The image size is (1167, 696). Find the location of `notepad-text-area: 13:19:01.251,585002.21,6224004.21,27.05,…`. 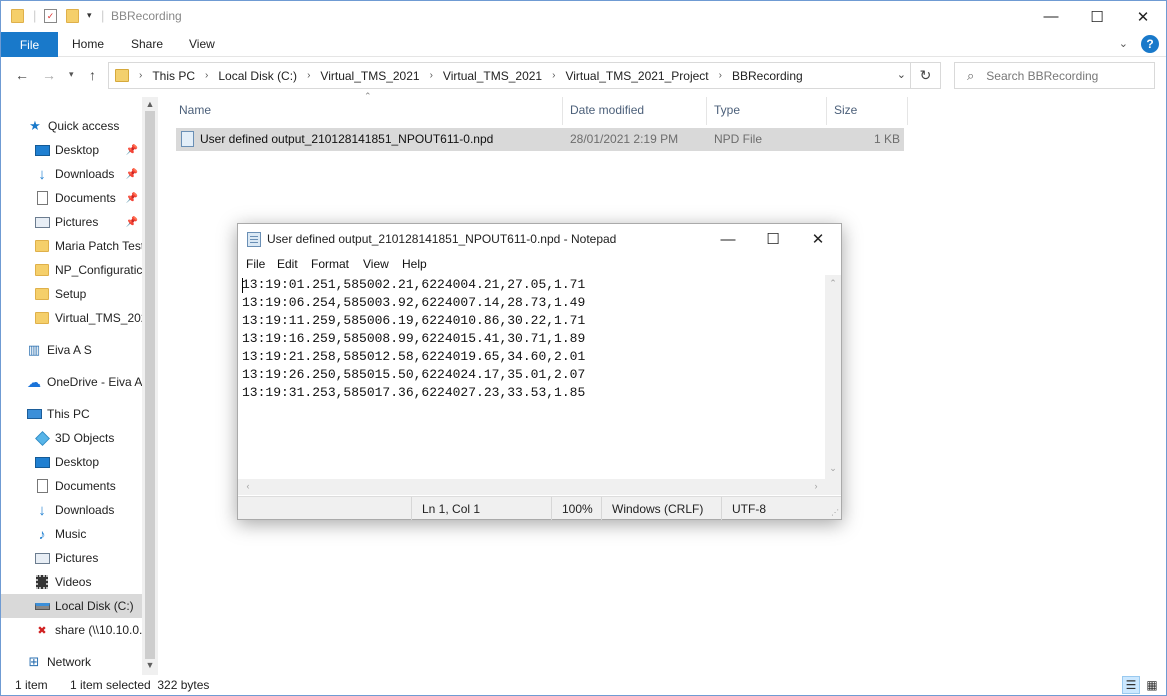

notepad-text-area: 13:19:01.251,585002.21,6224004.21,27.05,… is located at coordinates (533, 377).